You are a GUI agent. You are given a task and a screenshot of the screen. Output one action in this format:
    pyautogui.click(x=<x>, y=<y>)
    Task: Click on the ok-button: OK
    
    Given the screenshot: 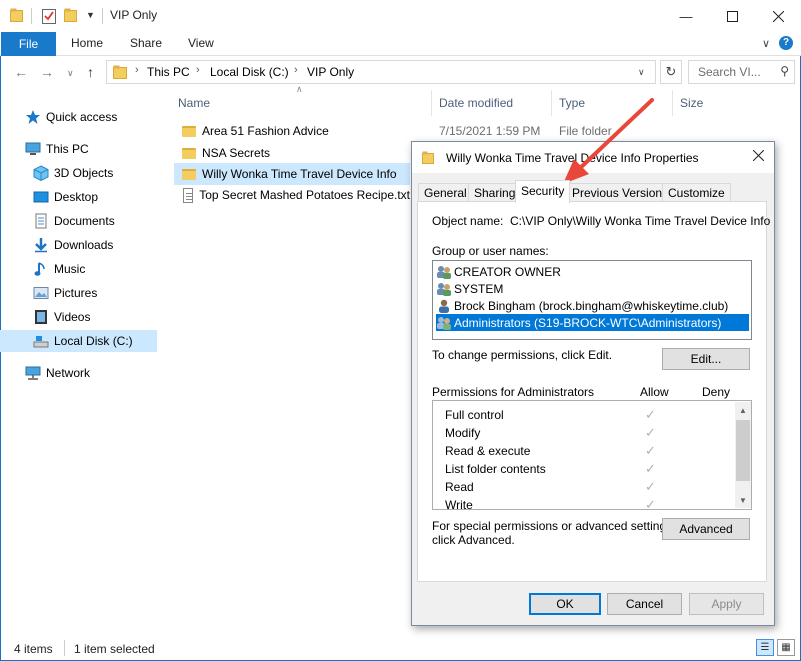 What is the action you would take?
    pyautogui.click(x=565, y=604)
    